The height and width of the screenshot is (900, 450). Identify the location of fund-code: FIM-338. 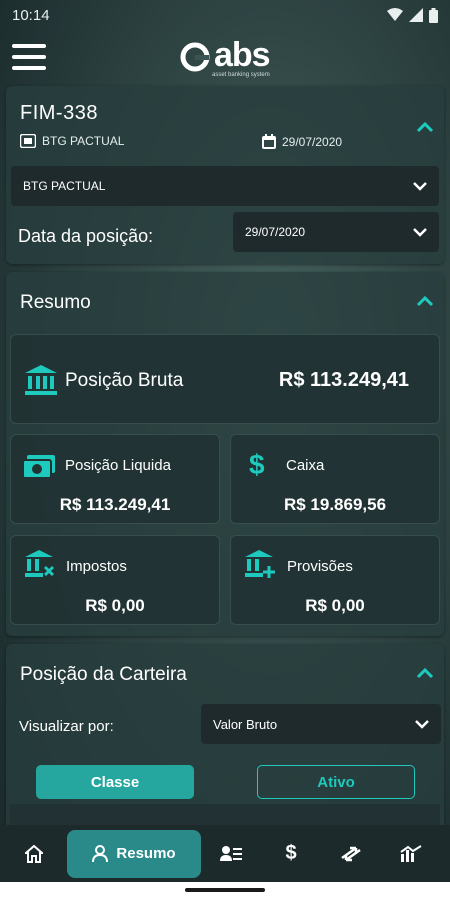
(59, 113).